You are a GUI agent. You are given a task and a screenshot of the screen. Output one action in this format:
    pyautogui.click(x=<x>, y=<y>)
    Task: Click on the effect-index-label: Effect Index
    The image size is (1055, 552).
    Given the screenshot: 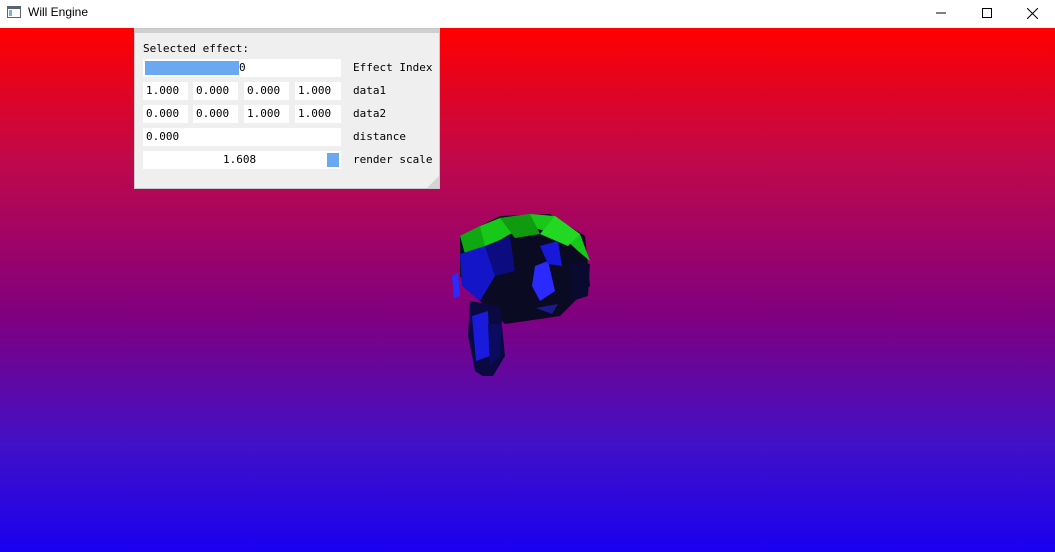 What is the action you would take?
    pyautogui.click(x=393, y=67)
    